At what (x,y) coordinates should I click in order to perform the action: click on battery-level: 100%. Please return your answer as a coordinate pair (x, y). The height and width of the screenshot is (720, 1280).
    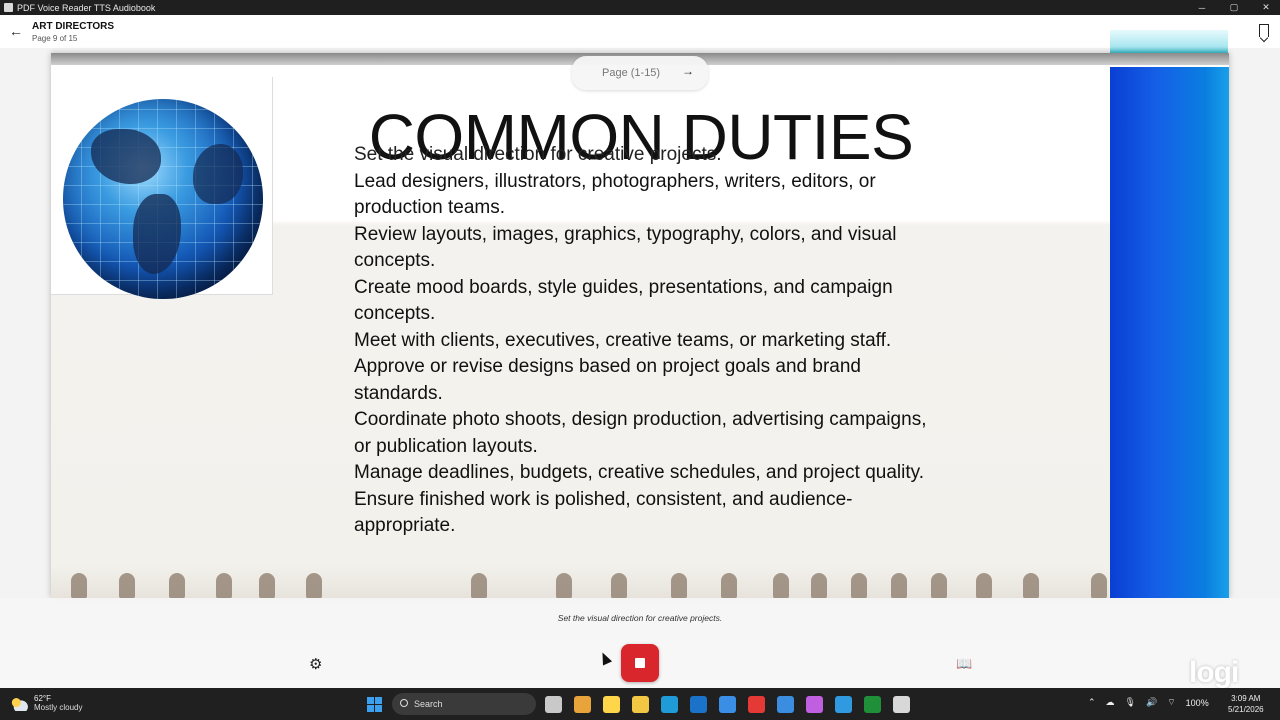
    Looking at the image, I should click on (1197, 703).